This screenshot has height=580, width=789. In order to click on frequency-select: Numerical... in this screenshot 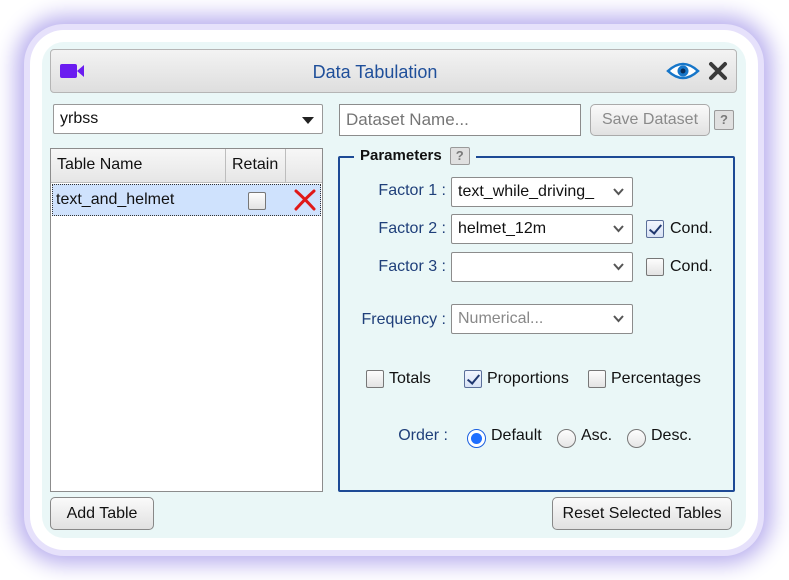, I will do `click(542, 319)`.